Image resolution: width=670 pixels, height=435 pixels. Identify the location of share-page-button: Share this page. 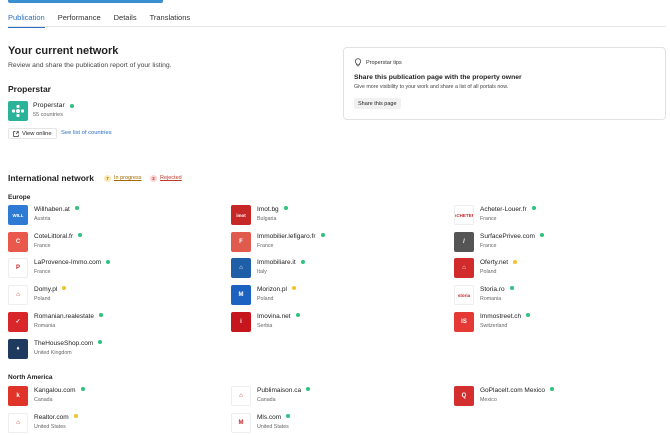
(377, 103).